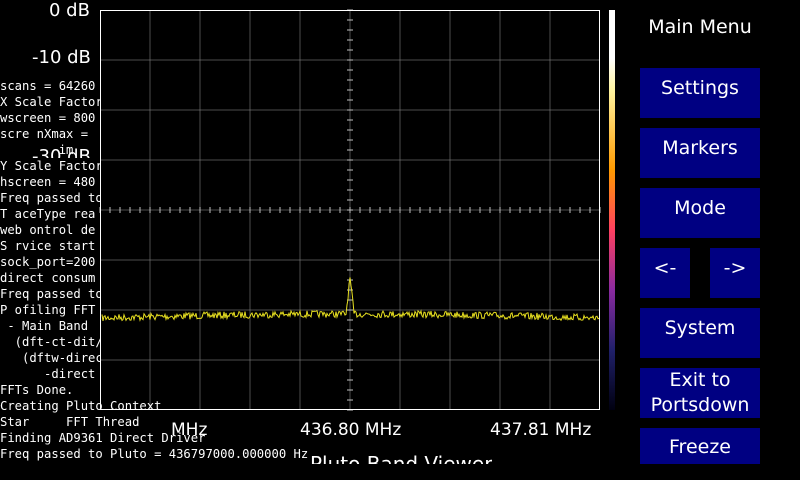 This screenshot has width=800, height=480. What do you see at coordinates (48, 214) in the screenshot?
I see `console-line: T aceType rea` at bounding box center [48, 214].